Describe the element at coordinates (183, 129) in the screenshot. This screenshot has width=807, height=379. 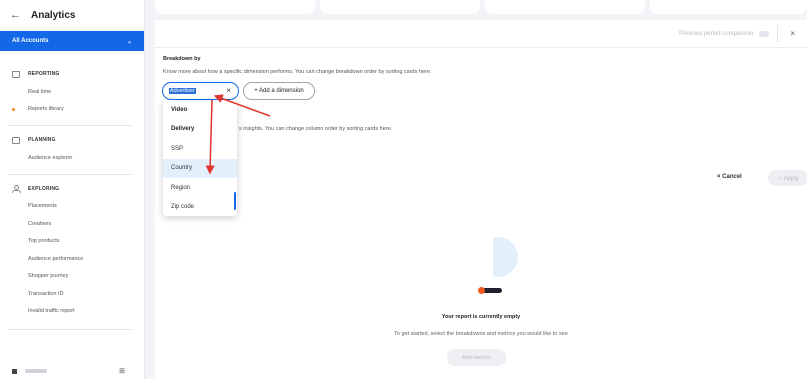
I see `dropdown-group-delivery: Delivery` at that location.